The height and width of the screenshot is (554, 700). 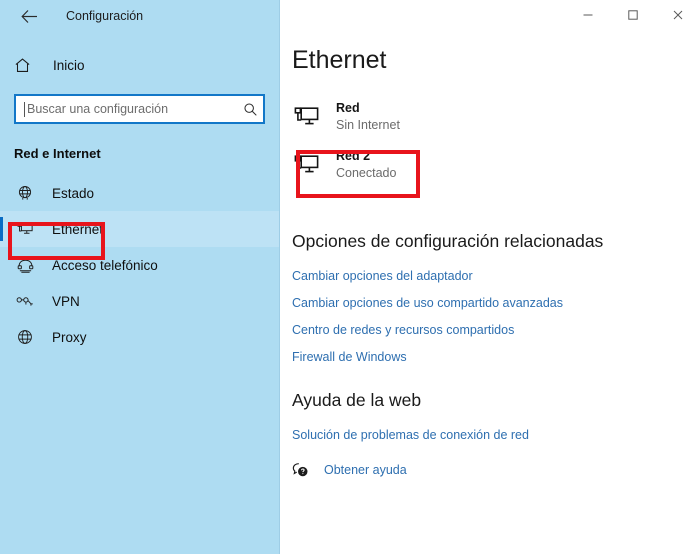 What do you see at coordinates (496, 141) in the screenshot?
I see `network-list: Red Sin Internet Red 2 Conectado` at bounding box center [496, 141].